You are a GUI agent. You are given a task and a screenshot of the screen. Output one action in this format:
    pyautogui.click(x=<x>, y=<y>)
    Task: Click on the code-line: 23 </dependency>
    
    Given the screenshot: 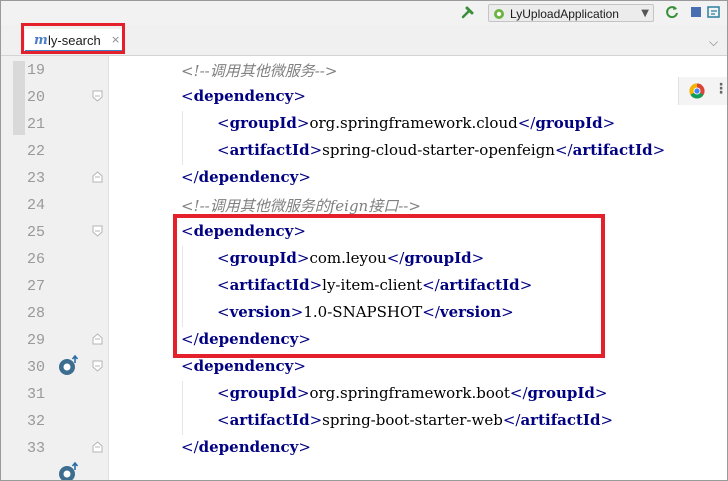 What is the action you would take?
    pyautogui.click(x=364, y=178)
    